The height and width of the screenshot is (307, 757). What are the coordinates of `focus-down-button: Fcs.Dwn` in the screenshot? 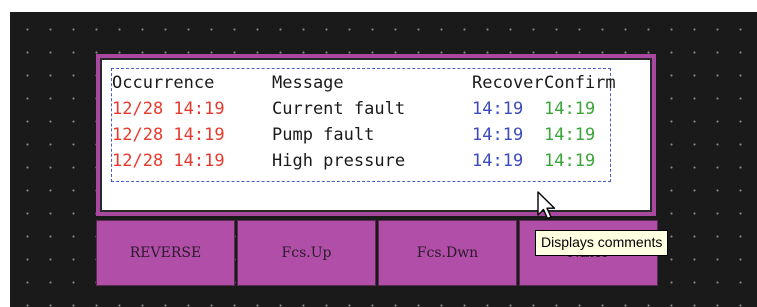 It's located at (447, 253).